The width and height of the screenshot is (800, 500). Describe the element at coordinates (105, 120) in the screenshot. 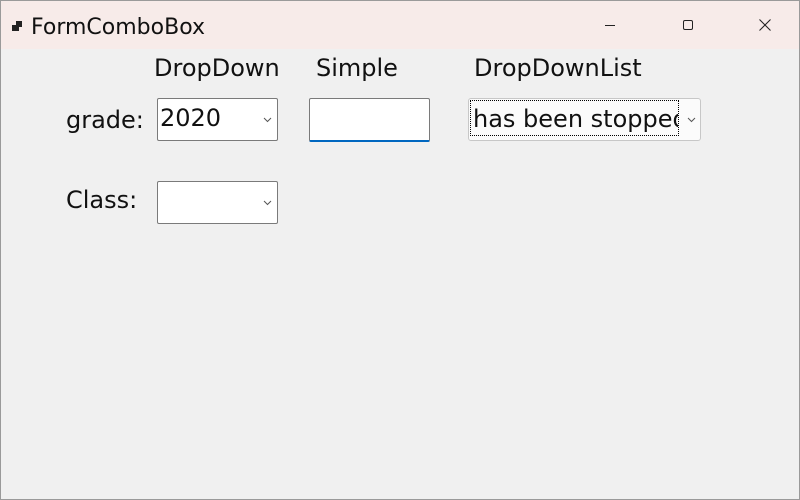

I see `grade-label: grade:` at that location.